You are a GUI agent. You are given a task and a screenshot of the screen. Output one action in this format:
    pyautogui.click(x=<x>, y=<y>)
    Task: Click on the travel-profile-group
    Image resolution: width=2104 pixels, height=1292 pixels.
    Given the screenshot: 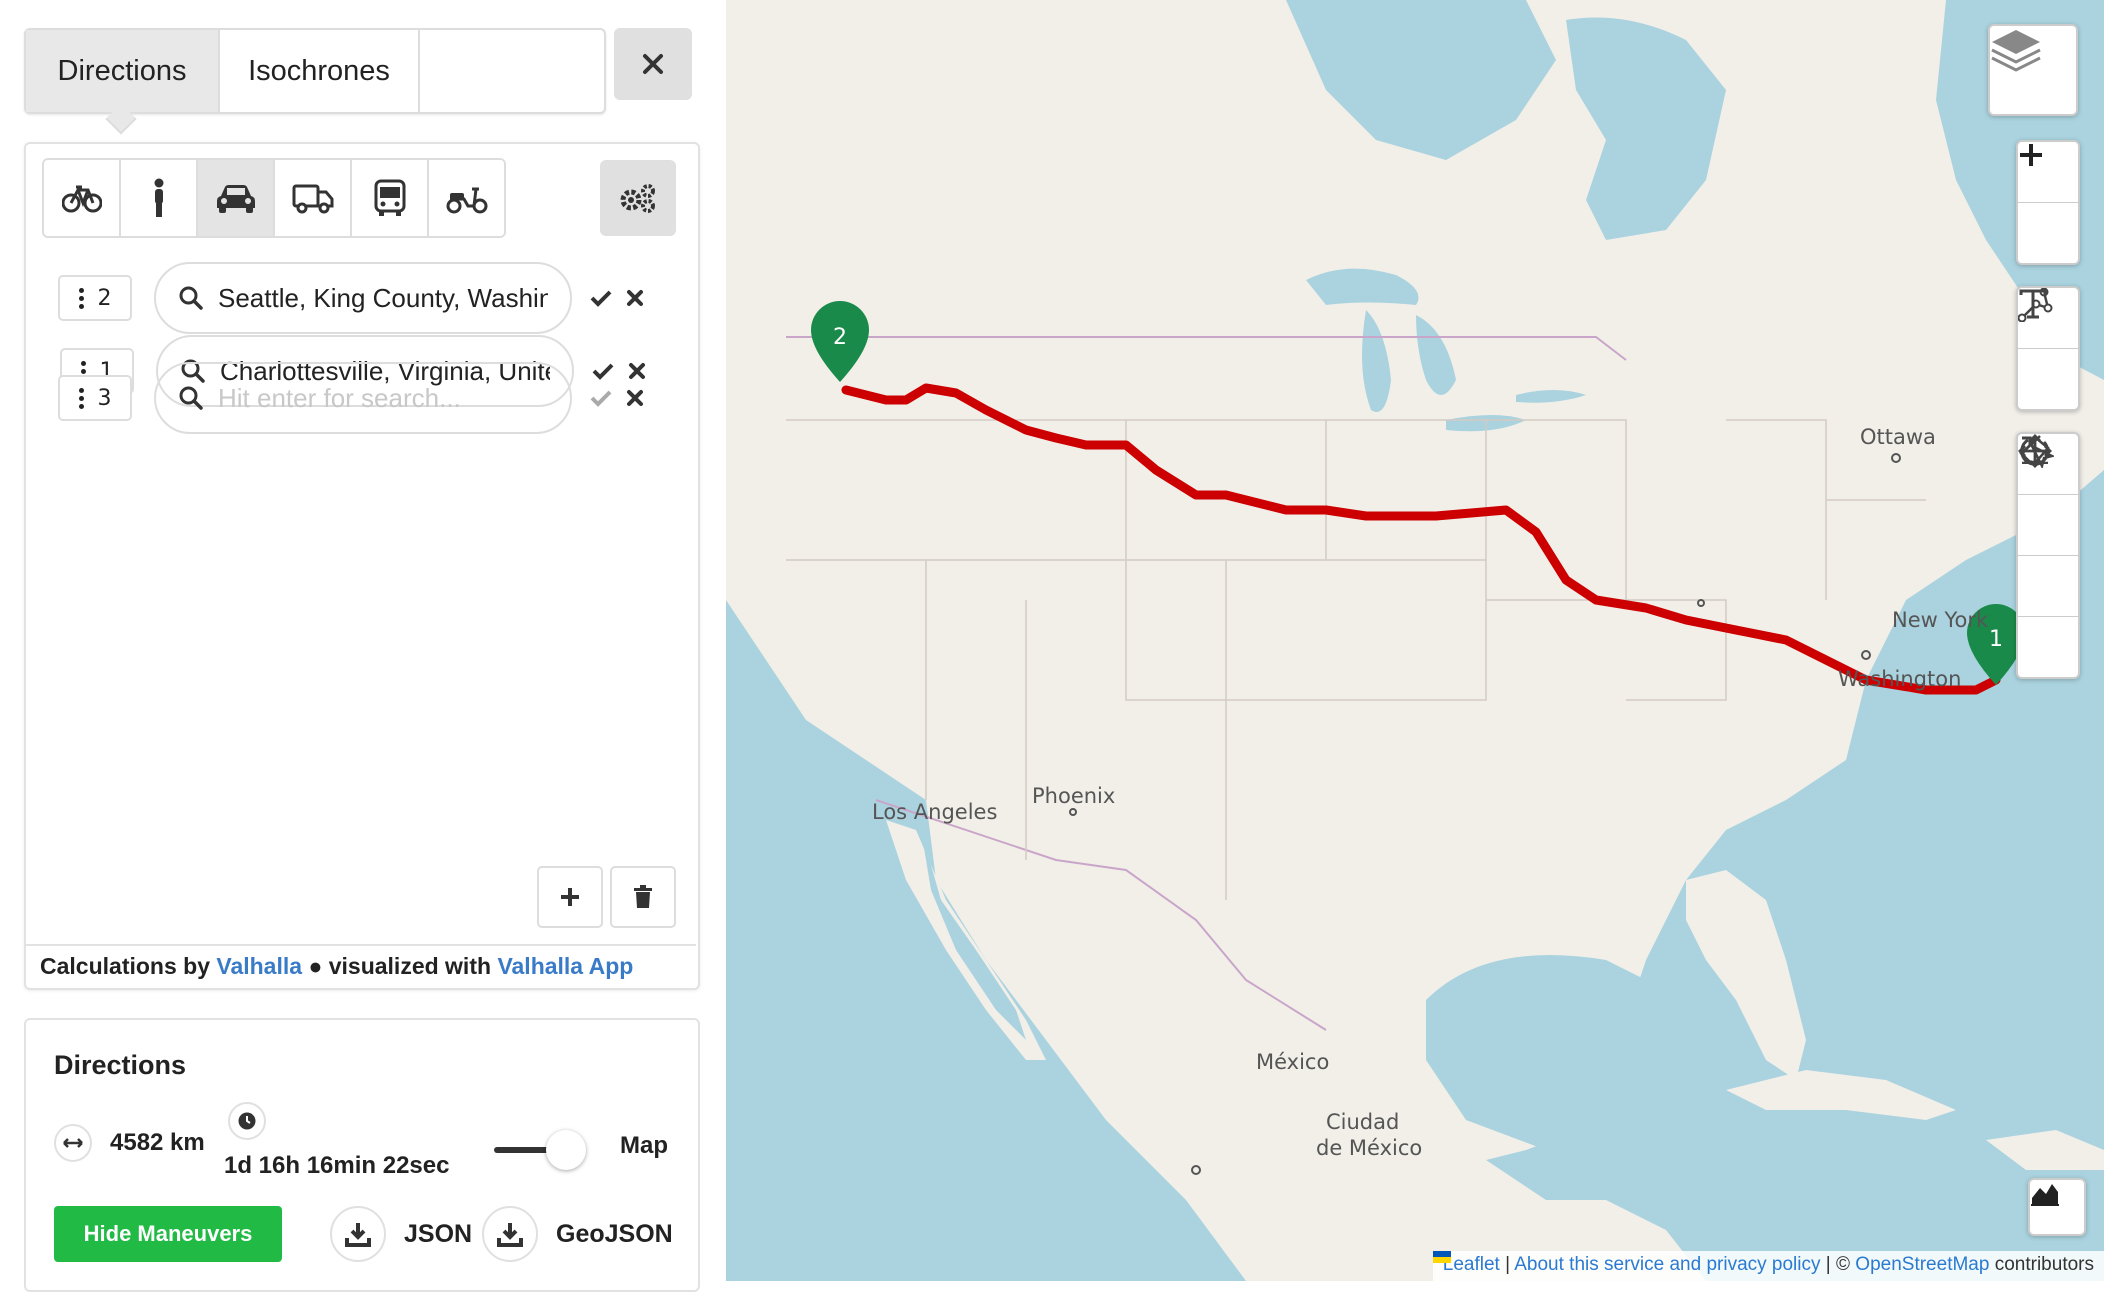 What is the action you would take?
    pyautogui.click(x=274, y=198)
    